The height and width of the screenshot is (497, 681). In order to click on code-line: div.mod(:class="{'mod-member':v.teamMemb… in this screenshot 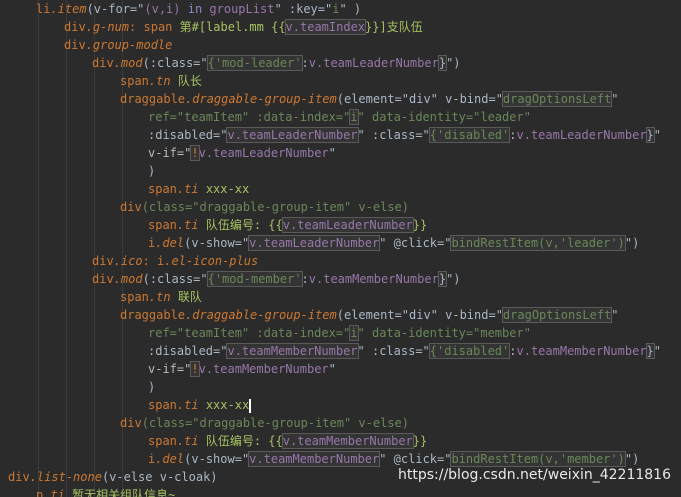, I will do `click(276, 279)`.